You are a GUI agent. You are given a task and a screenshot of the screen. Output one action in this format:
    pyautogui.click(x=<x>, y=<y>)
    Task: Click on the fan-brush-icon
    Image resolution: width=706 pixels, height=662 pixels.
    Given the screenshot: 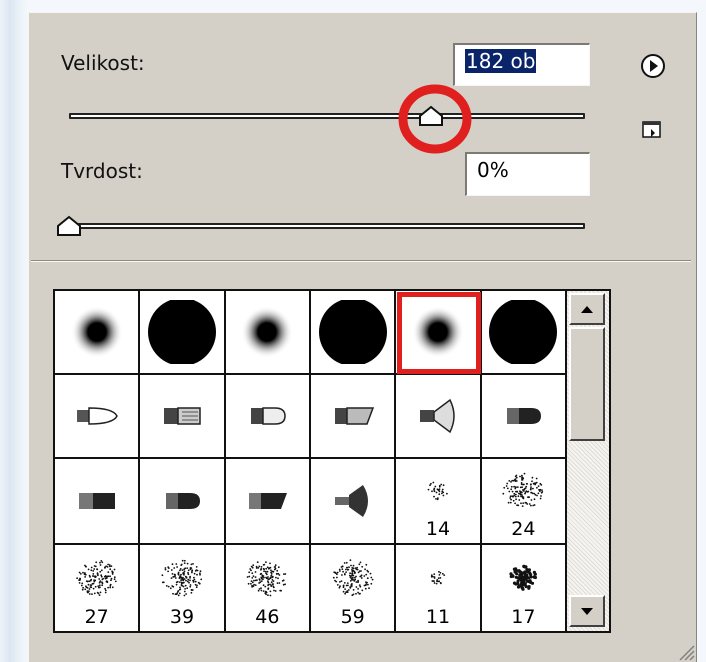 What is the action you would take?
    pyautogui.click(x=437, y=416)
    